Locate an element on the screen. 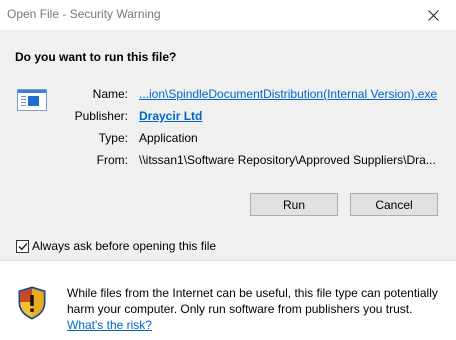 The width and height of the screenshot is (456, 340). always-ask-checkbox is located at coordinates (22, 246).